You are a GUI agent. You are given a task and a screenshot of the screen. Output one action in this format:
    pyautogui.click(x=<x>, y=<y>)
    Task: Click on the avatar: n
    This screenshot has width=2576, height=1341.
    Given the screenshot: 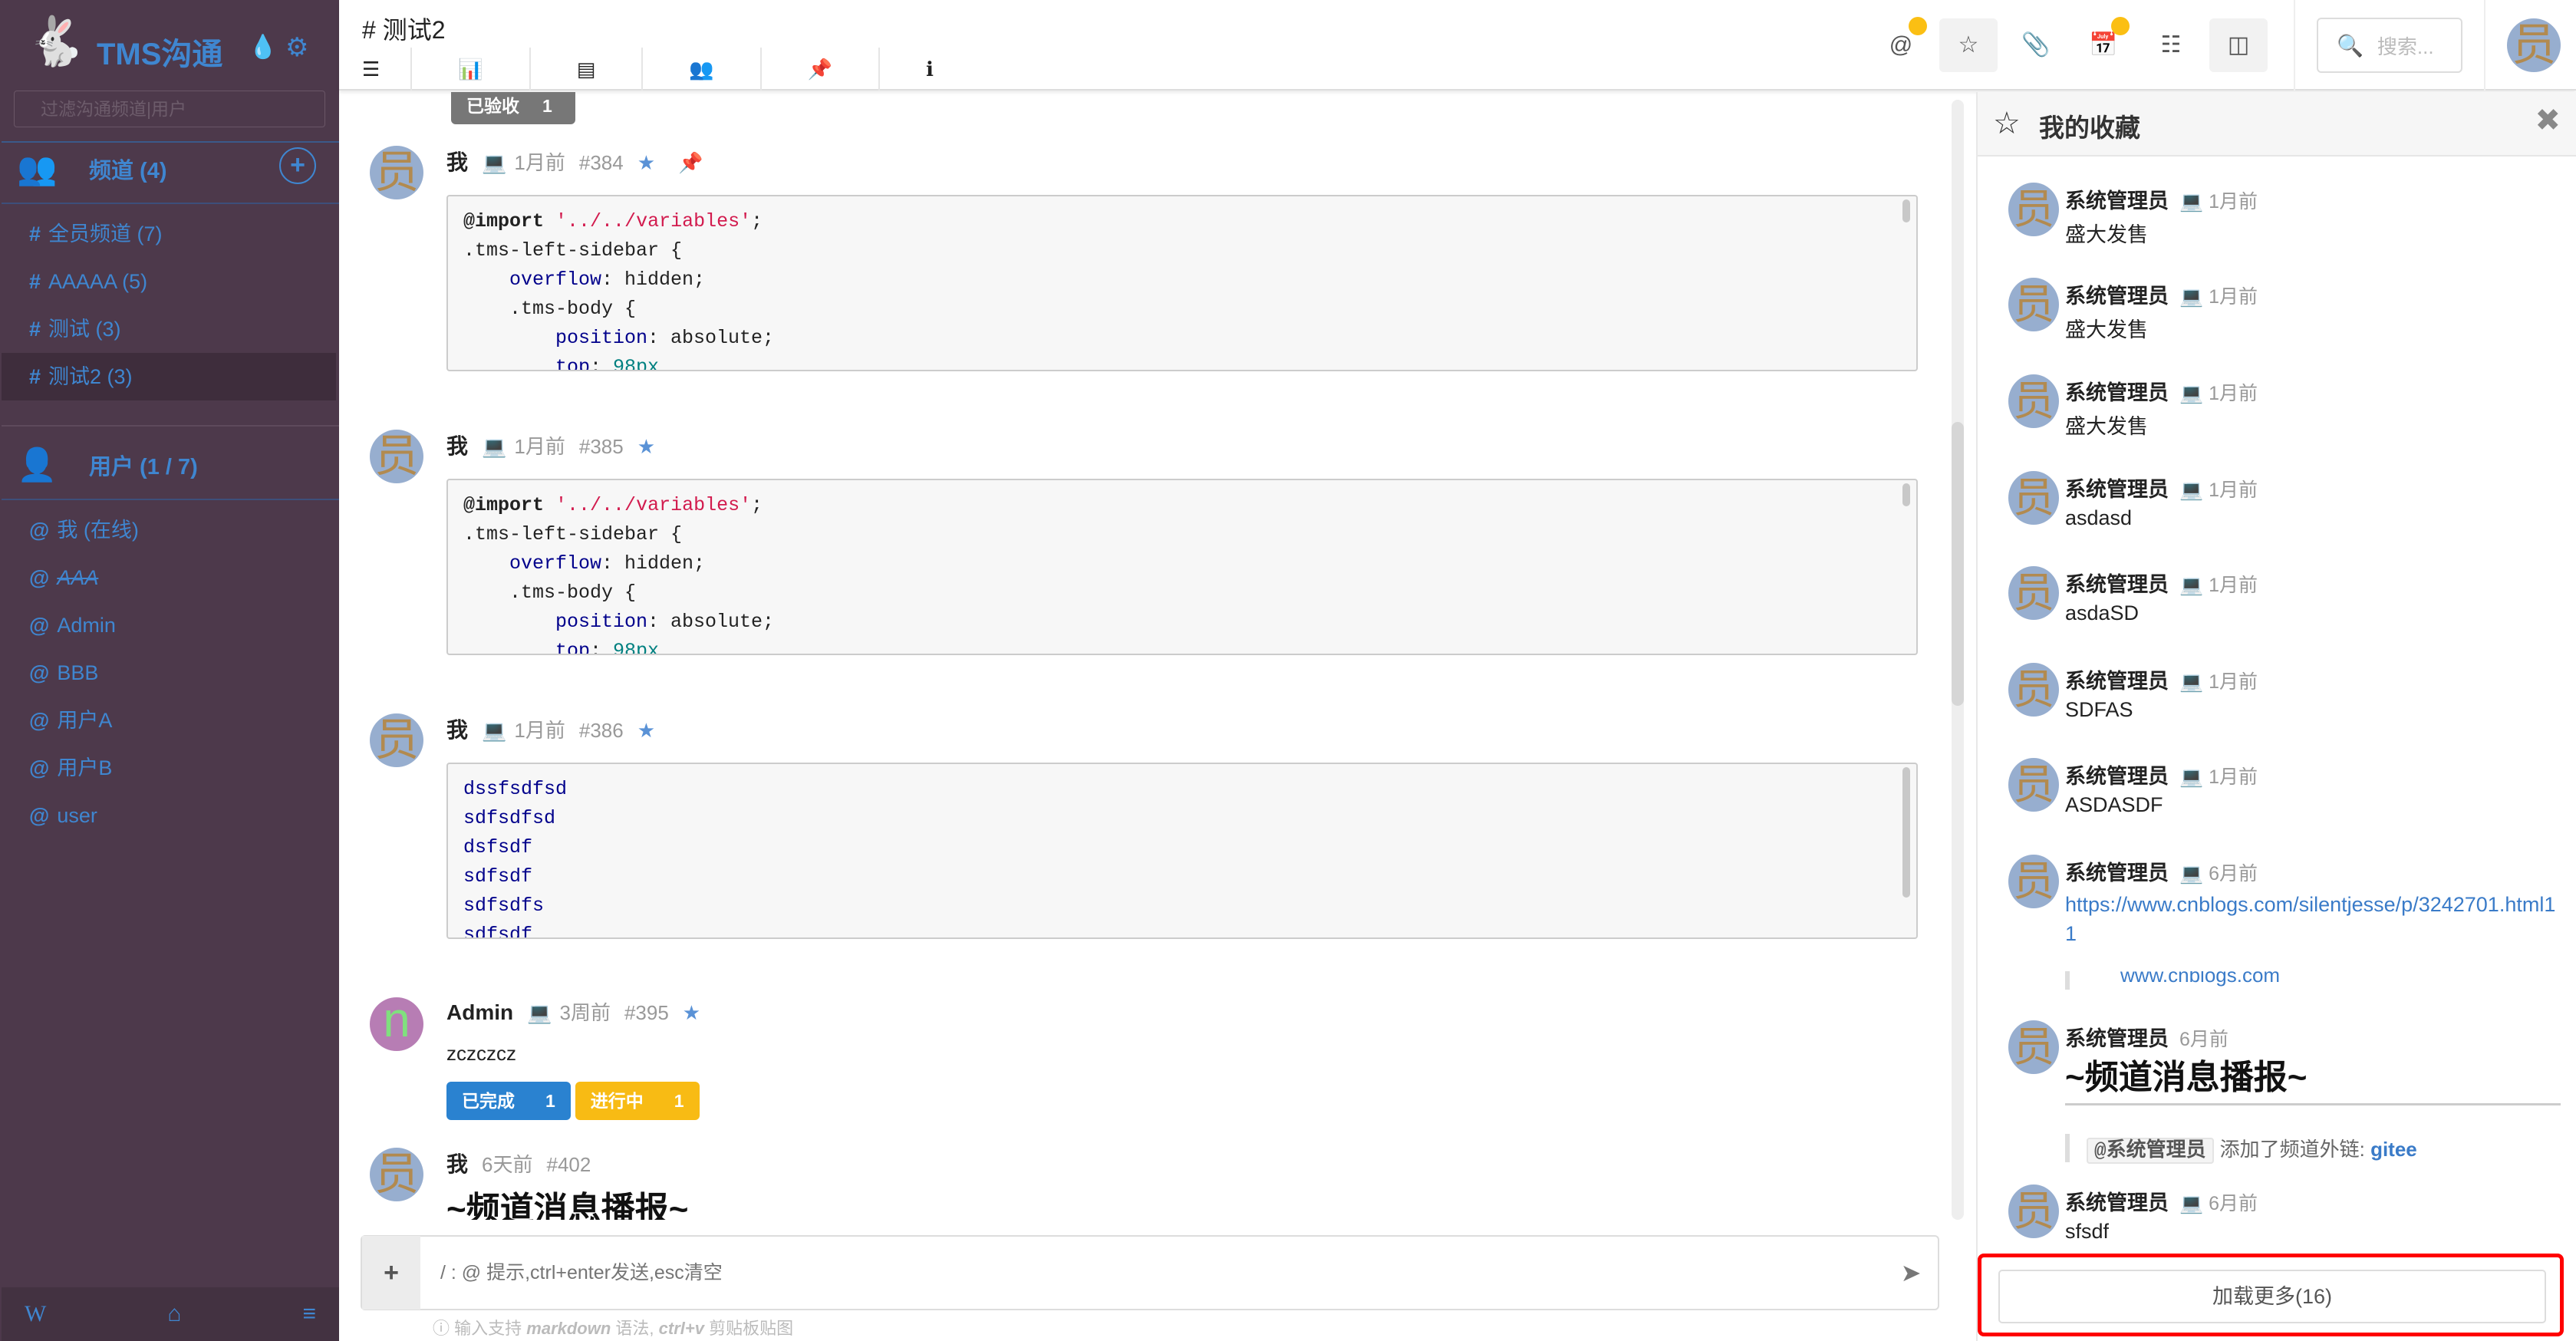 What is the action you would take?
    pyautogui.click(x=396, y=1024)
    